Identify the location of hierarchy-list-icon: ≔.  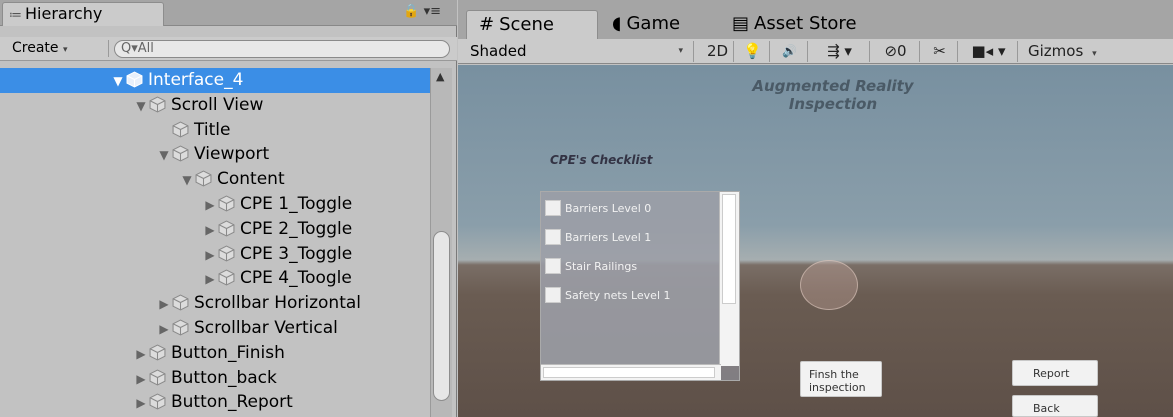
(15, 15).